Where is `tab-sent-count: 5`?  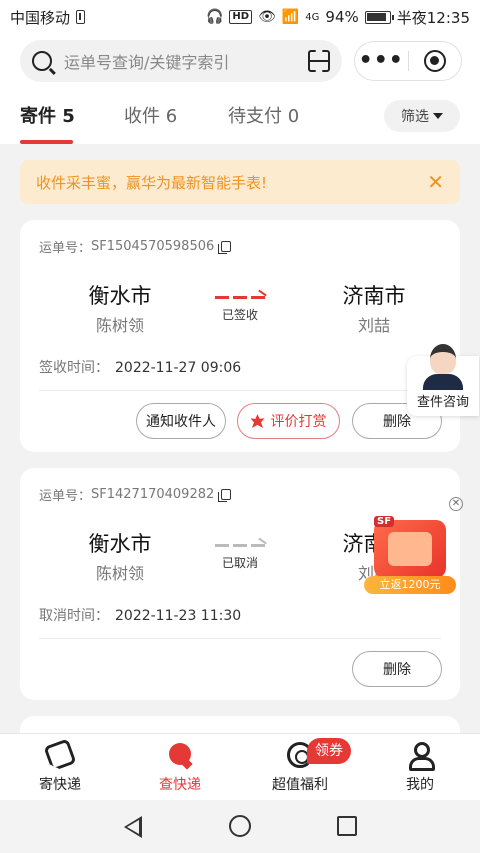
tab-sent-count: 5 is located at coordinates (68, 116).